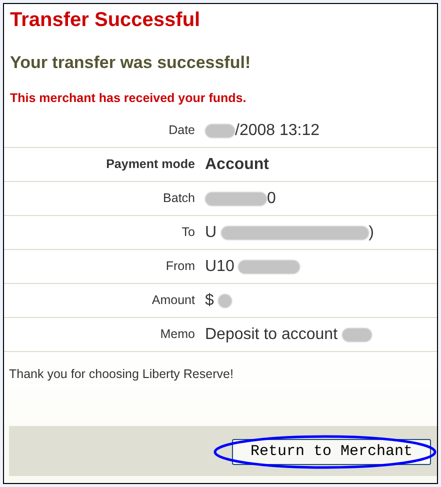 The width and height of the screenshot is (441, 487). What do you see at coordinates (277, 130) in the screenshot?
I see `field-value: /2008 13:12` at bounding box center [277, 130].